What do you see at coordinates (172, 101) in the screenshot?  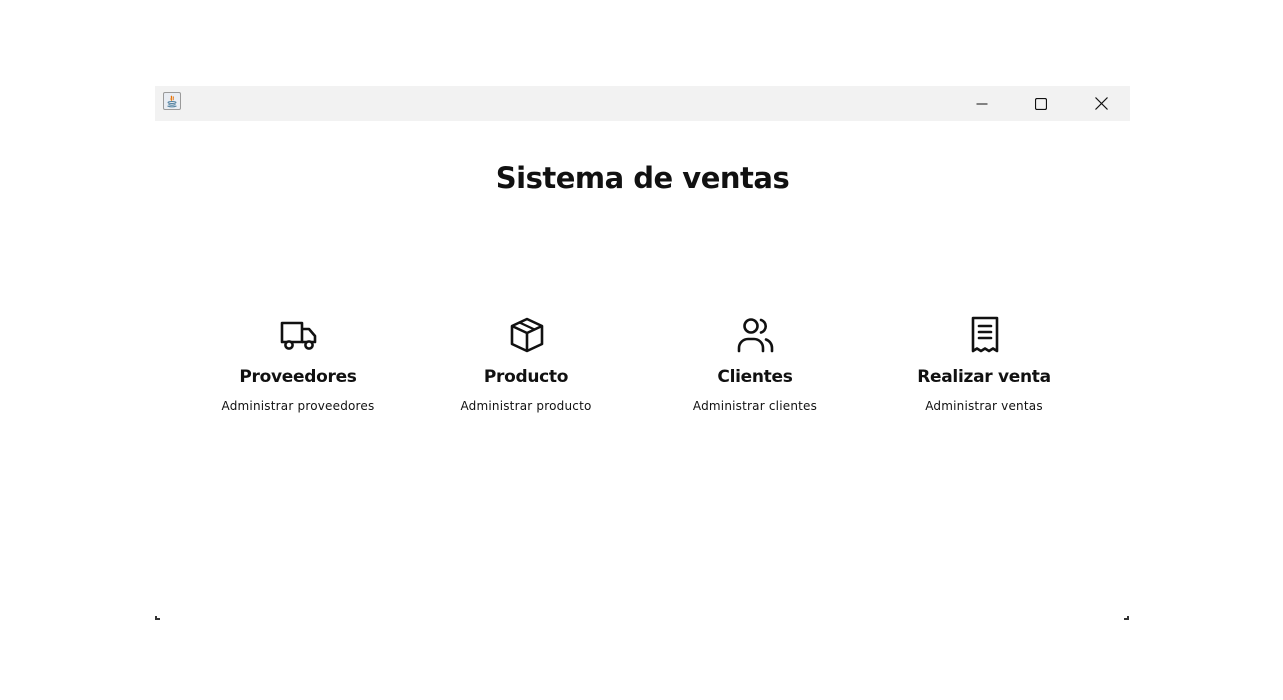 I see `java-app-icon` at bounding box center [172, 101].